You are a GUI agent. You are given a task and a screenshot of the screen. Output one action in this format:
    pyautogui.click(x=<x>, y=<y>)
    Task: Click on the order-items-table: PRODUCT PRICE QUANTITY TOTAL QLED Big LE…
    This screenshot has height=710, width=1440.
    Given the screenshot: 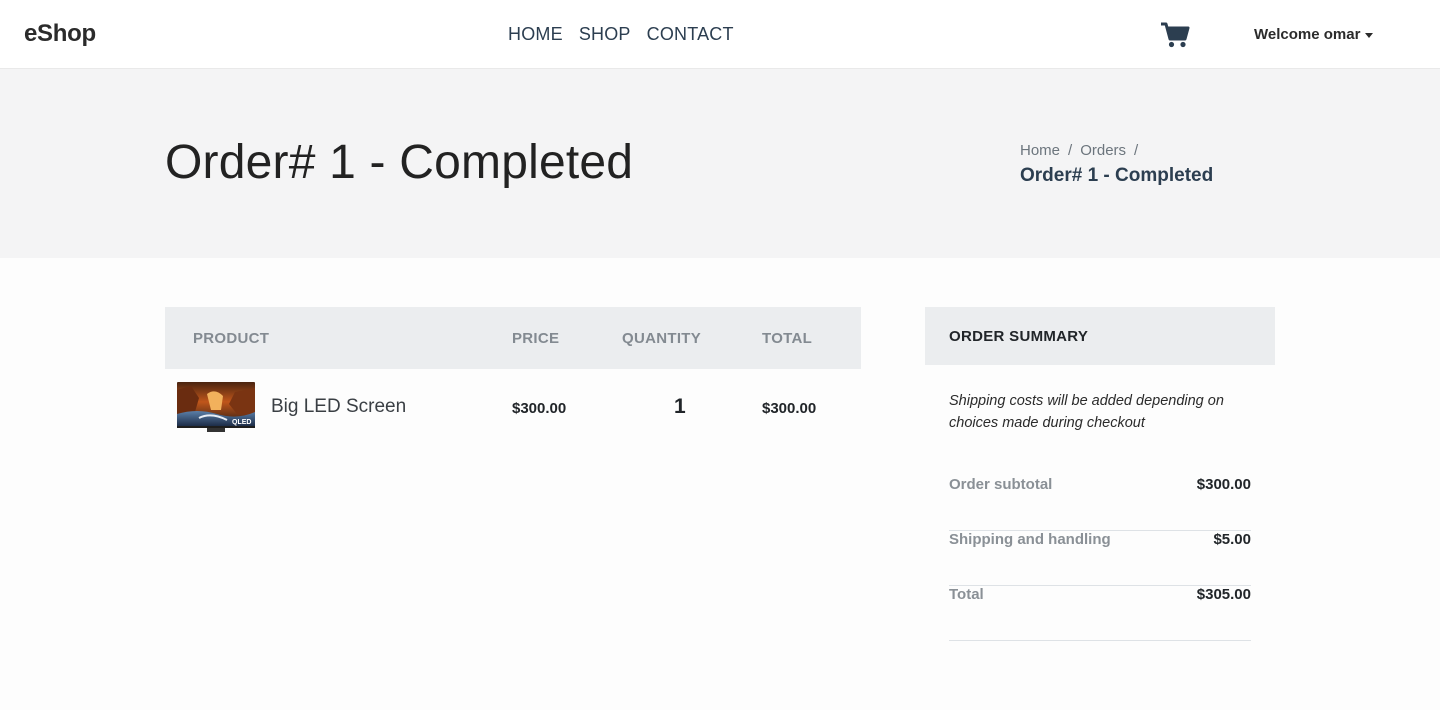 What is the action you would take?
    pyautogui.click(x=513, y=376)
    